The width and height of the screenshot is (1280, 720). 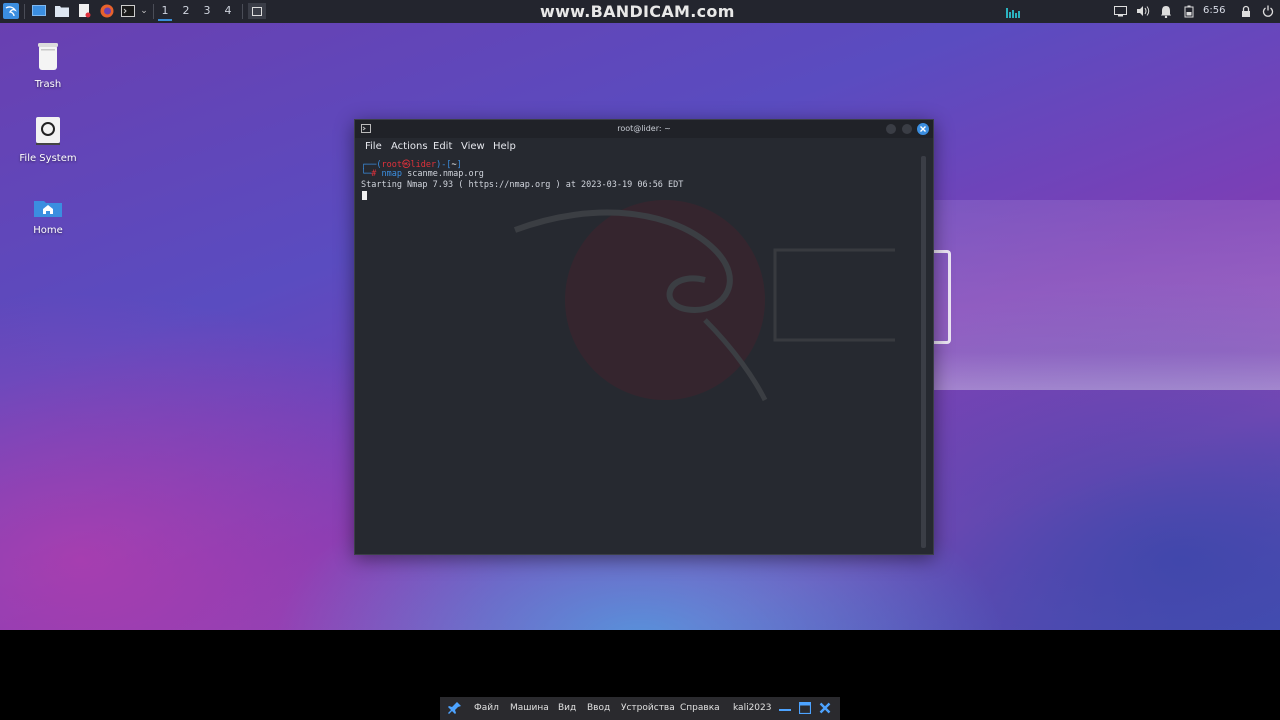 What do you see at coordinates (644, 147) in the screenshot?
I see `terminal-menubar: File Actions Edit View Help` at bounding box center [644, 147].